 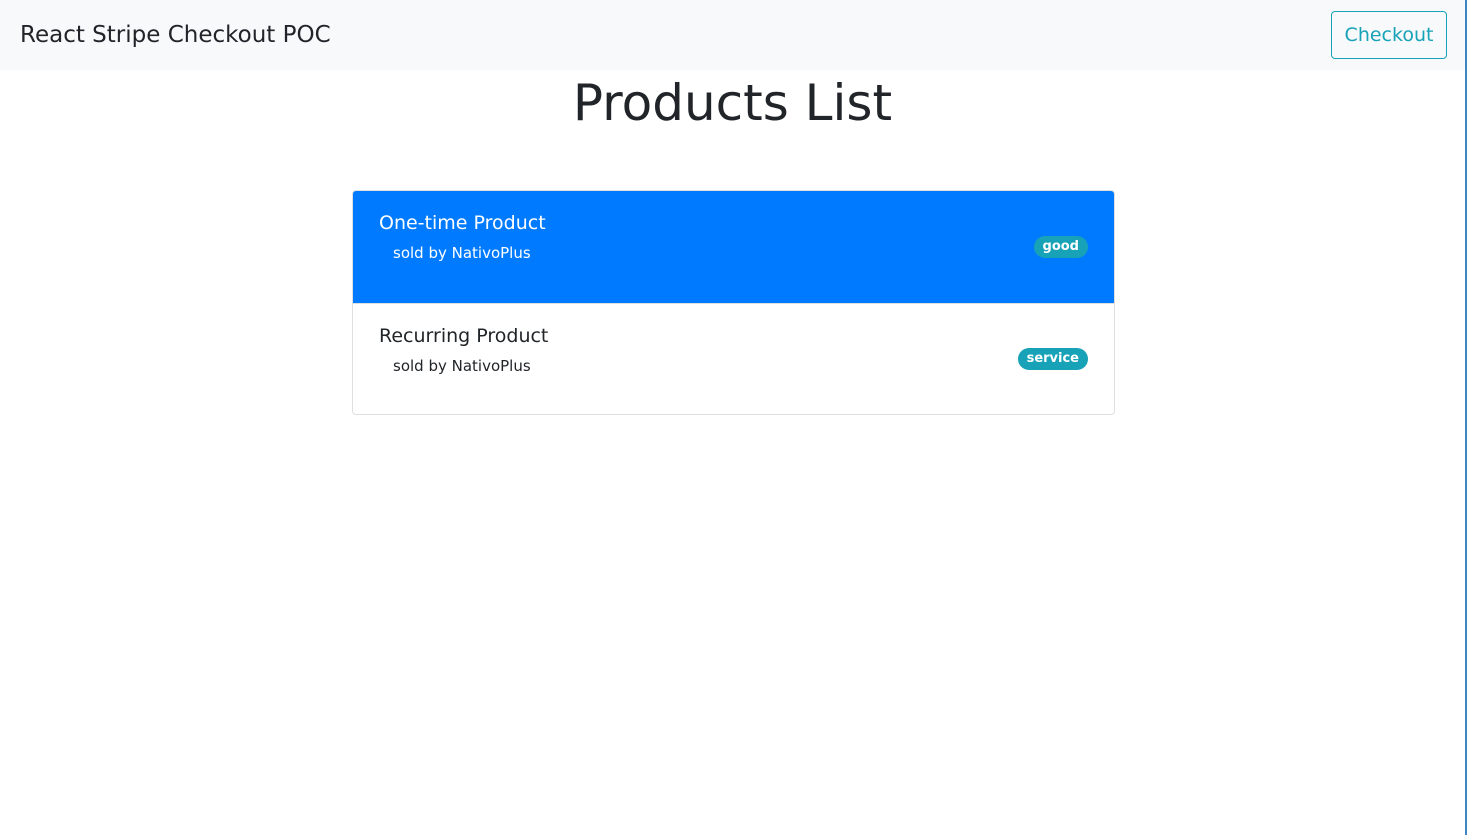 I want to click on product-type-badge: good, so click(x=1060, y=247).